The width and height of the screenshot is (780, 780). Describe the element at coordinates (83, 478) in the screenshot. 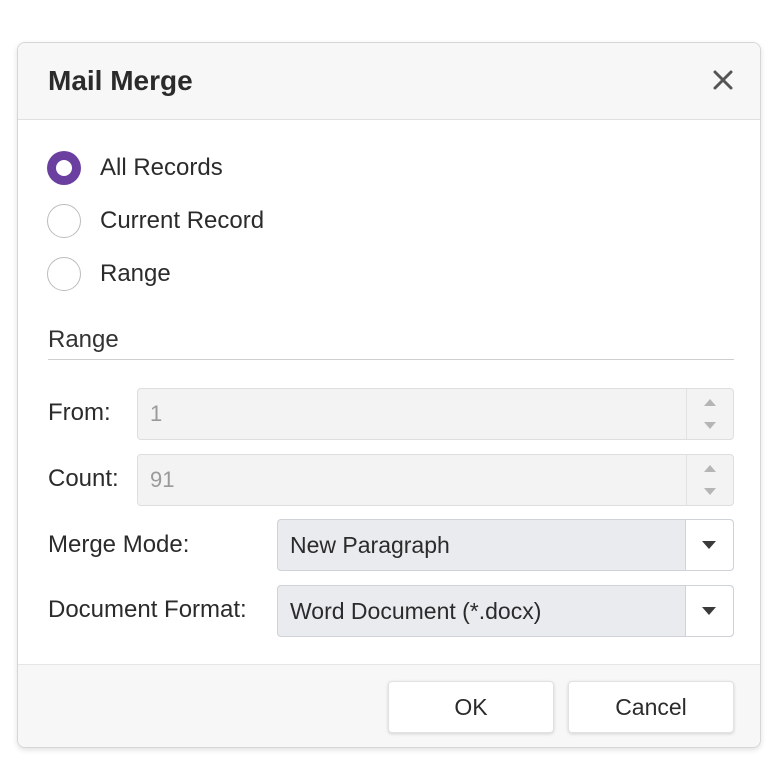

I see `count-label: Count:` at that location.